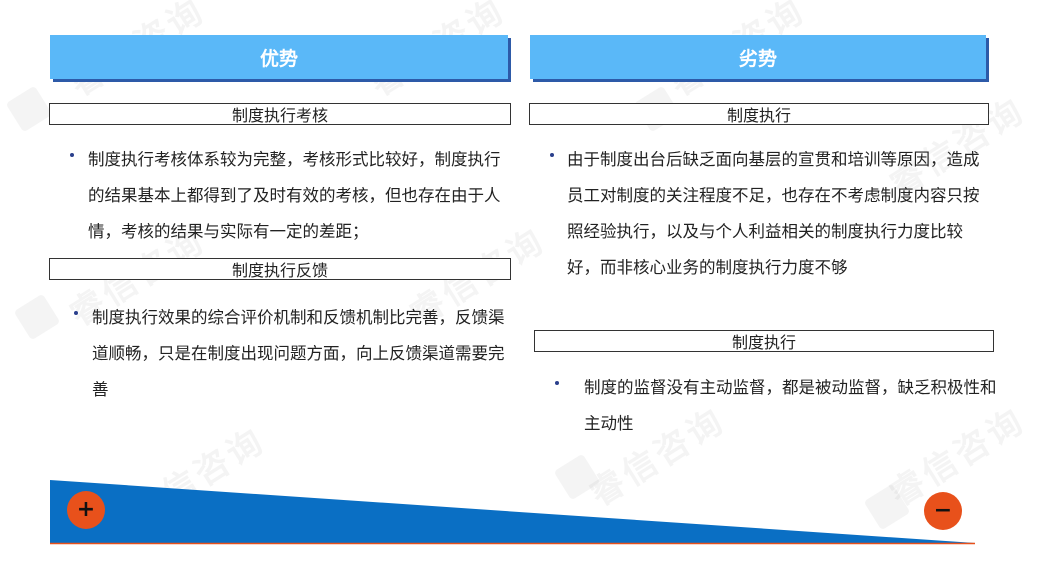 The width and height of the screenshot is (1040, 575). Describe the element at coordinates (943, 511) in the screenshot. I see `minus-icon: −` at that location.